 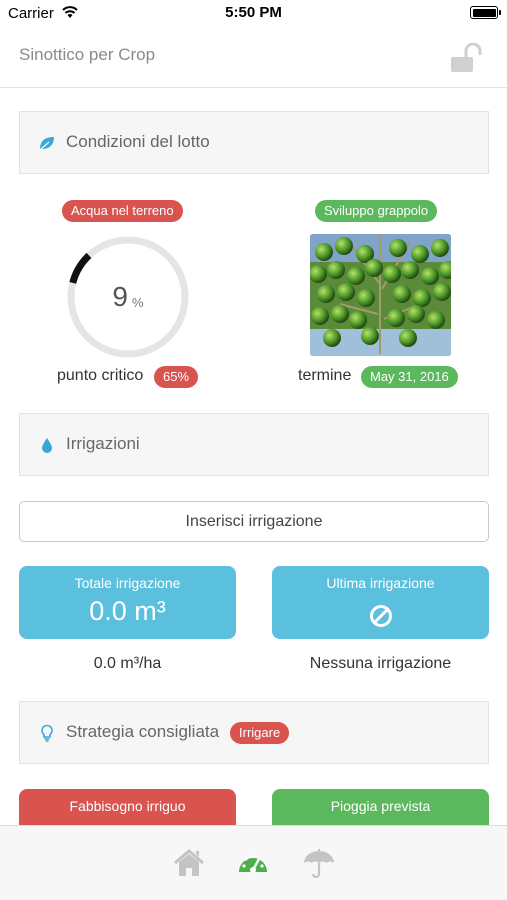 I want to click on dashboard-gauge-icon, so click(x=253, y=863).